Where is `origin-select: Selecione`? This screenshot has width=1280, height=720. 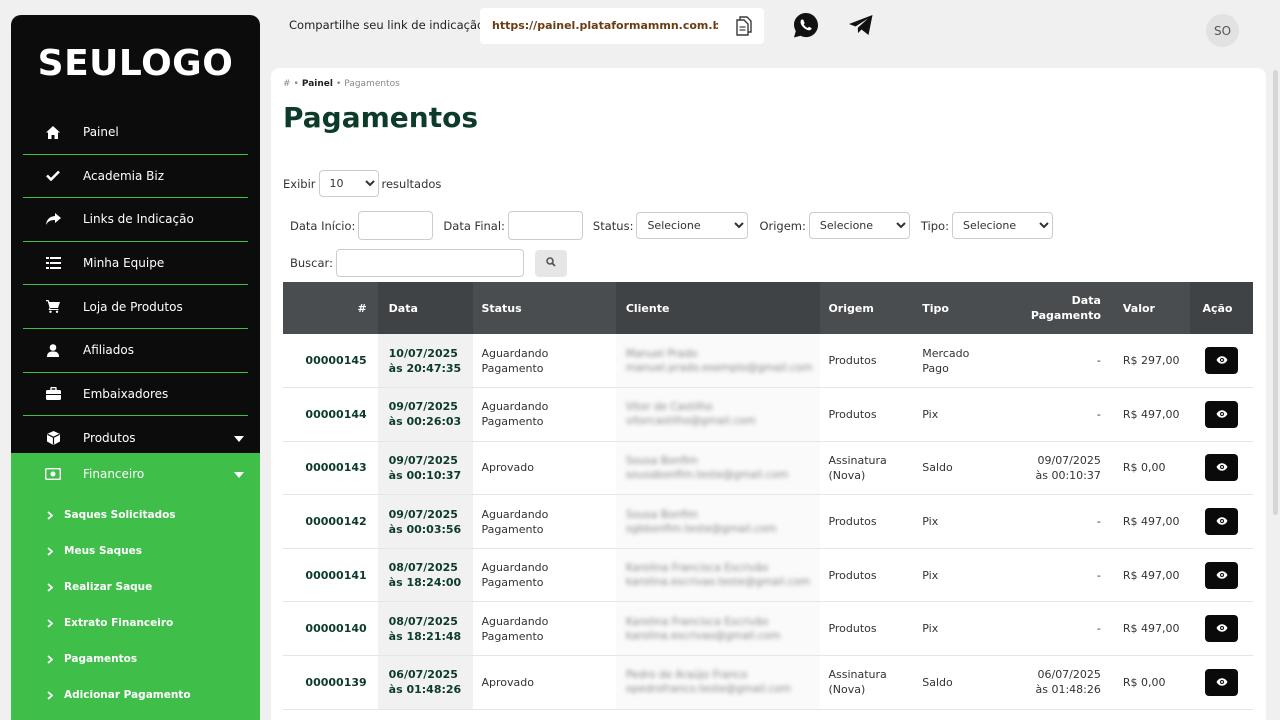 origin-select: Selecione is located at coordinates (859, 225).